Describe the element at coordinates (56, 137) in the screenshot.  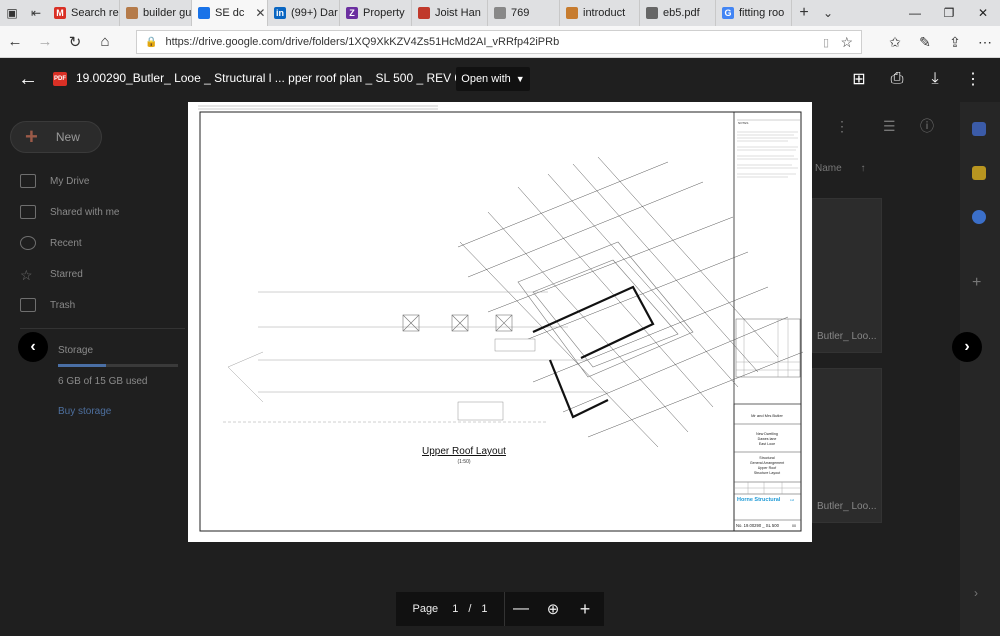
I see `new-button: + New` at that location.